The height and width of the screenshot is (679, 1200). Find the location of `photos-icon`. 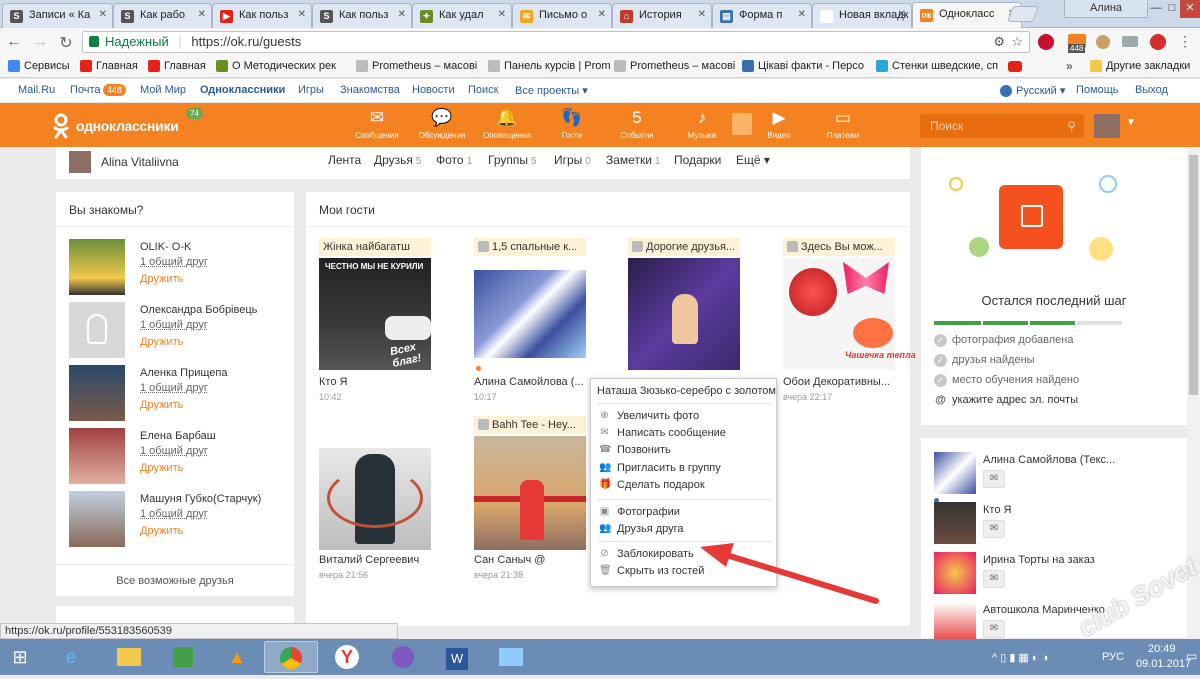

photos-icon is located at coordinates (511, 657).